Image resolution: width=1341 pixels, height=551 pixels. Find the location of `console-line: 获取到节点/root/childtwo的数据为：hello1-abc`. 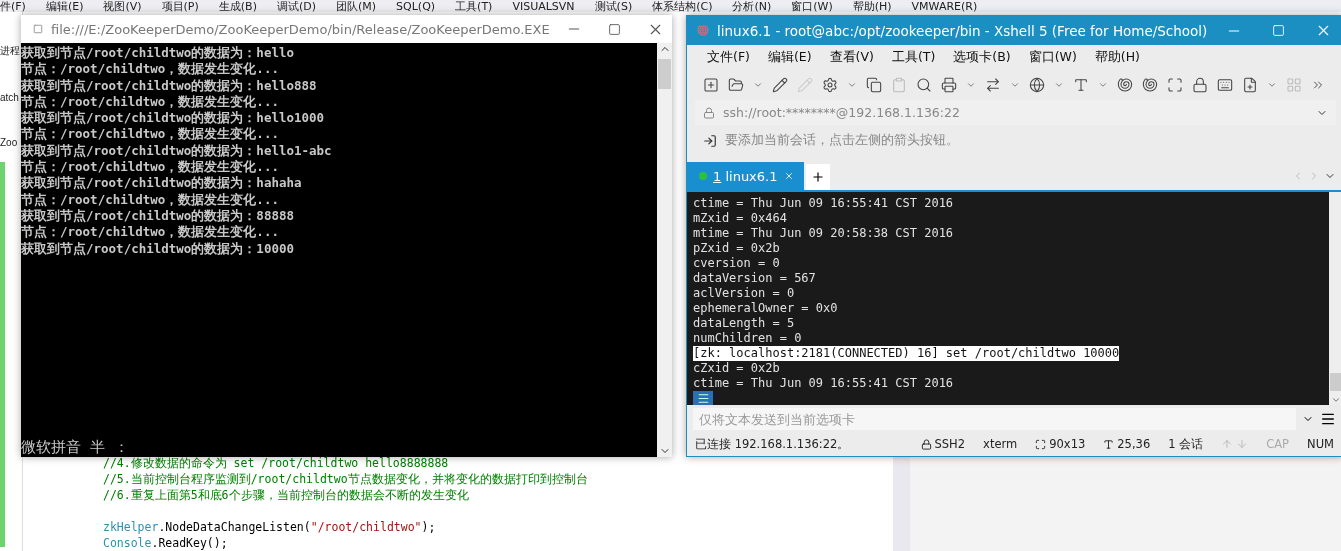

console-line: 获取到节点/root/childtwo的数据为：hello1-abc is located at coordinates (177, 151).